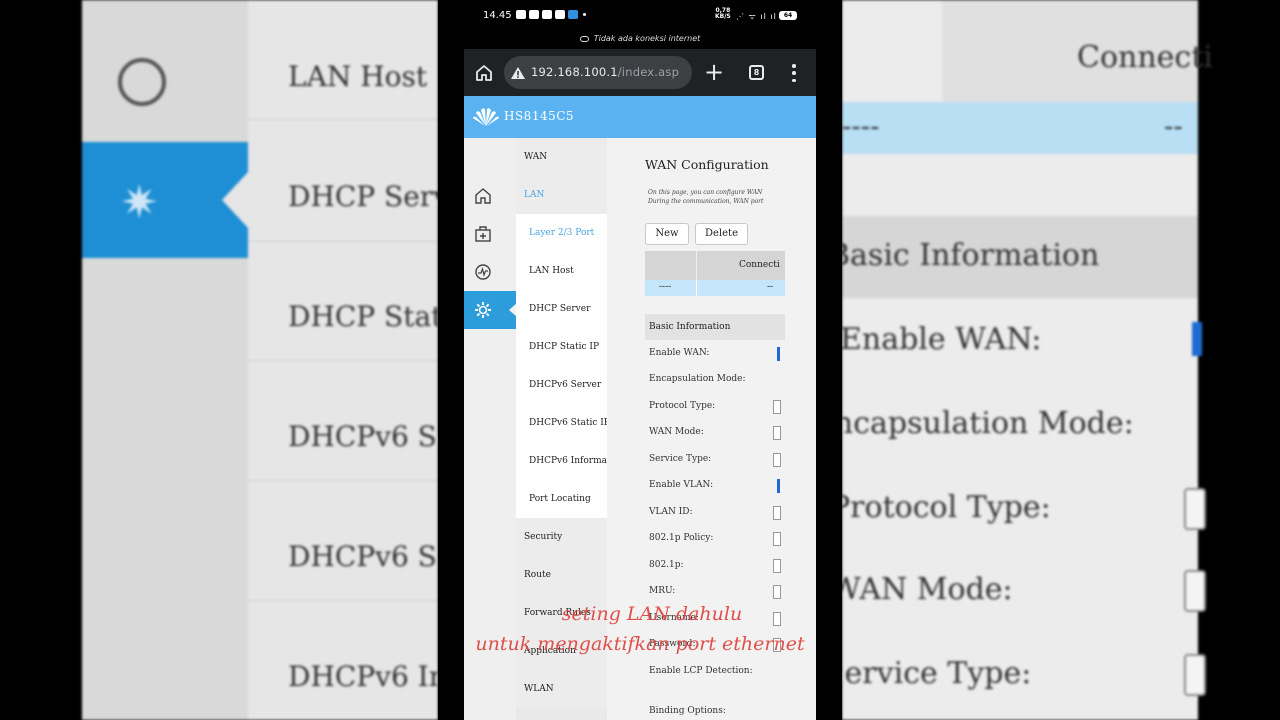 The height and width of the screenshot is (720, 1280). Describe the element at coordinates (942, 339) in the screenshot. I see `bg-field-label: Enable WAN:` at that location.